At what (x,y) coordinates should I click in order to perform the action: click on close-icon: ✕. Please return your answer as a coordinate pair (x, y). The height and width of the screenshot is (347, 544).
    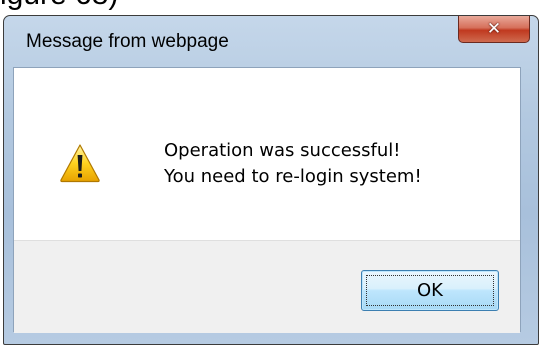
    Looking at the image, I should click on (494, 28).